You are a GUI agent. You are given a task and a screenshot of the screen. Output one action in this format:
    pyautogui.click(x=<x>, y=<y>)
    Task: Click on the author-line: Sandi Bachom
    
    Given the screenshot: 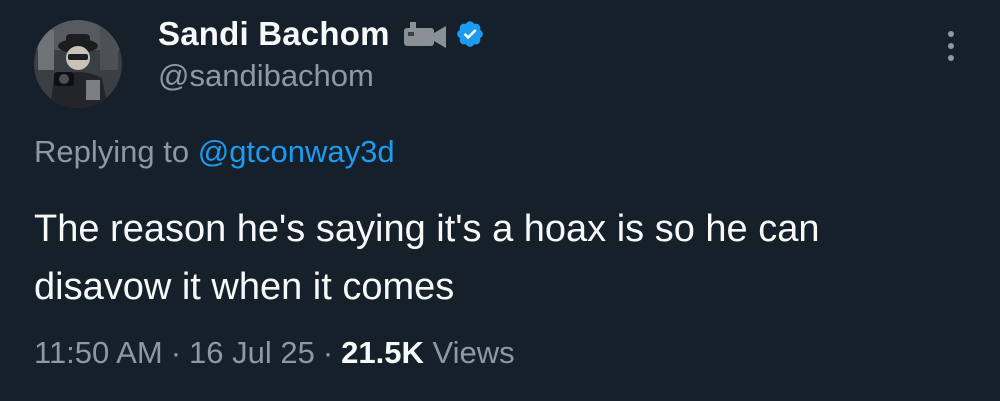 What is the action you would take?
    pyautogui.click(x=321, y=34)
    